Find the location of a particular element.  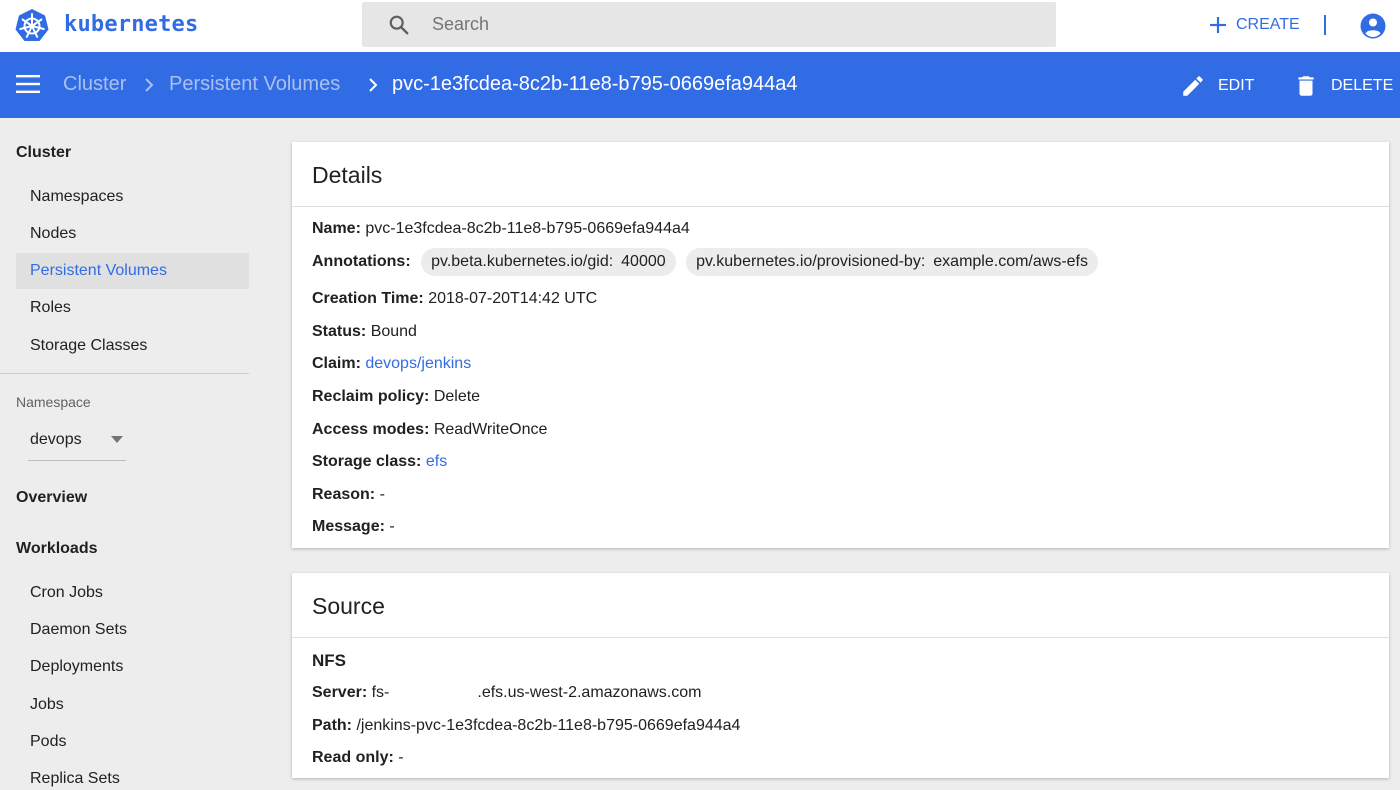

edit-button: EDIT is located at coordinates (1217, 86).